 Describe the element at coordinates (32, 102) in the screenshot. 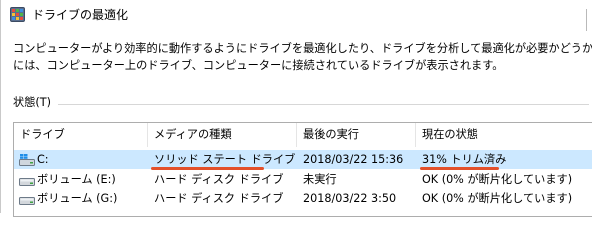

I see `status-section-label: 状態(T)` at that location.